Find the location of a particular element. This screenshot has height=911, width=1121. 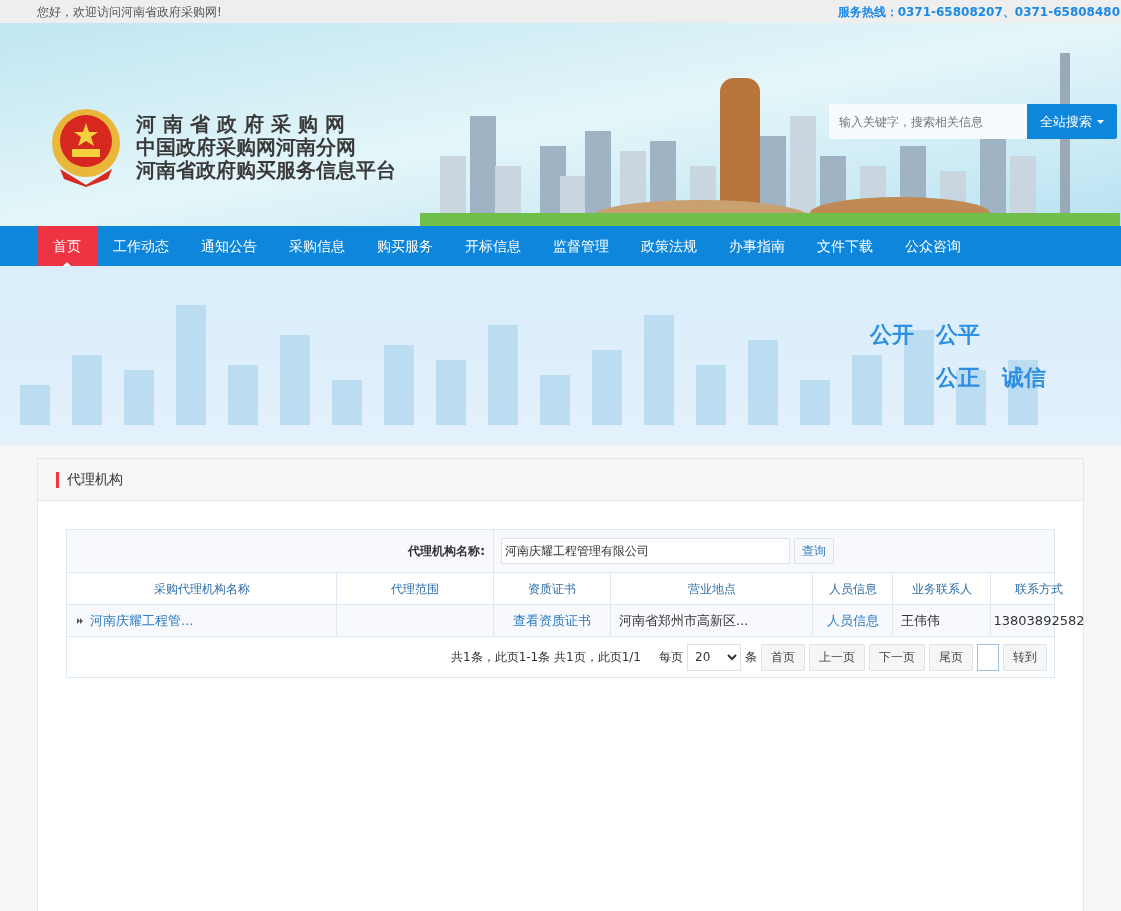

welcome-text: 您好，欢迎访问河南省政府采购网! is located at coordinates (129, 12).